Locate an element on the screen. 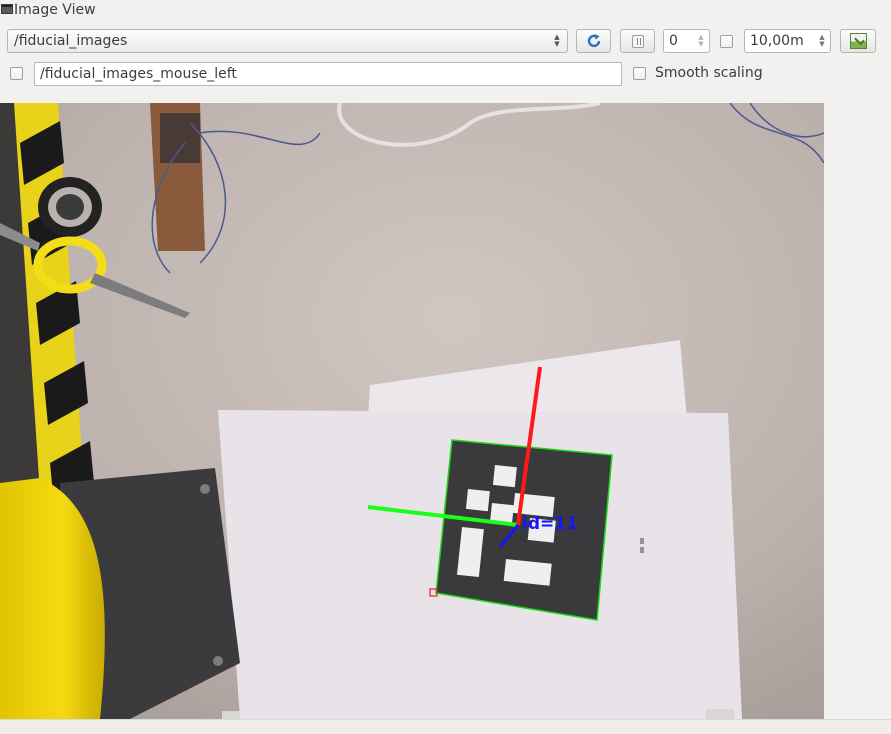 The image size is (891, 734). pause-icon is located at coordinates (638, 41).